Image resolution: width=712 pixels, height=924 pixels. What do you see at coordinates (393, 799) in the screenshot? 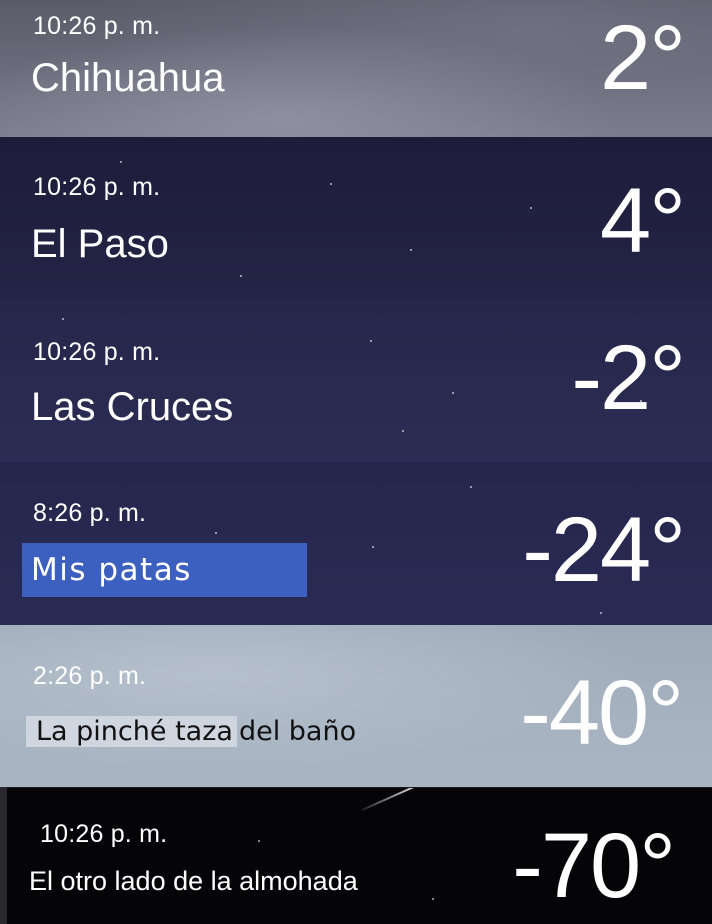
I see `shooting-star-decoration` at bounding box center [393, 799].